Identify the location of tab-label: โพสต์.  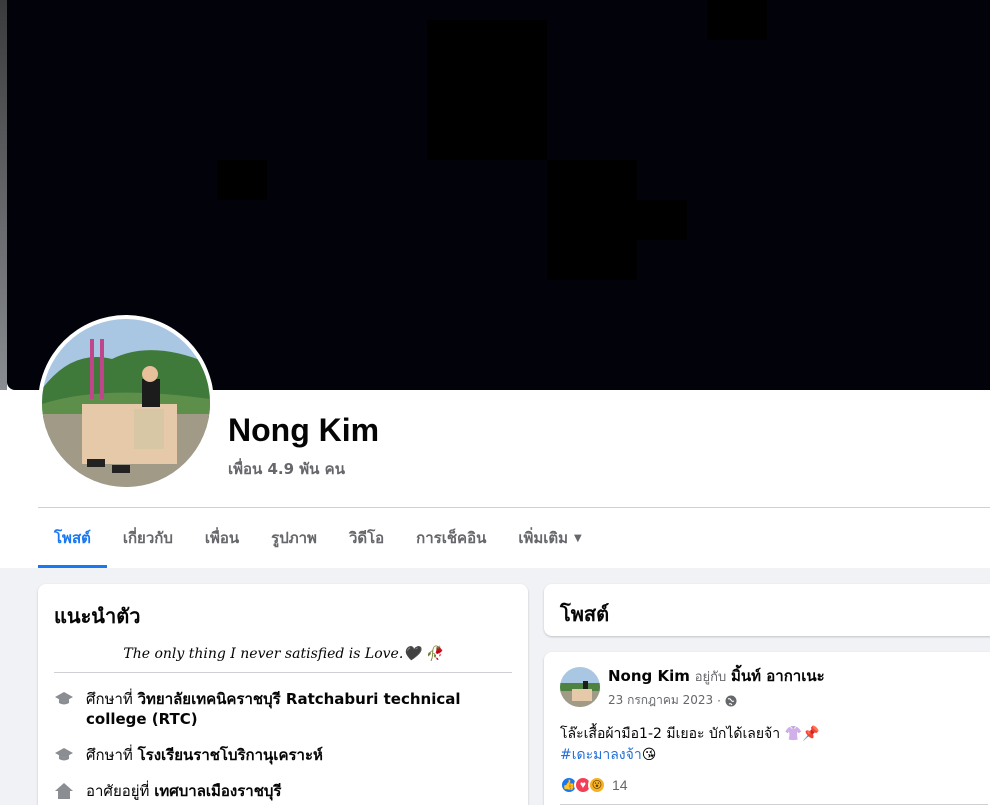
(72, 538).